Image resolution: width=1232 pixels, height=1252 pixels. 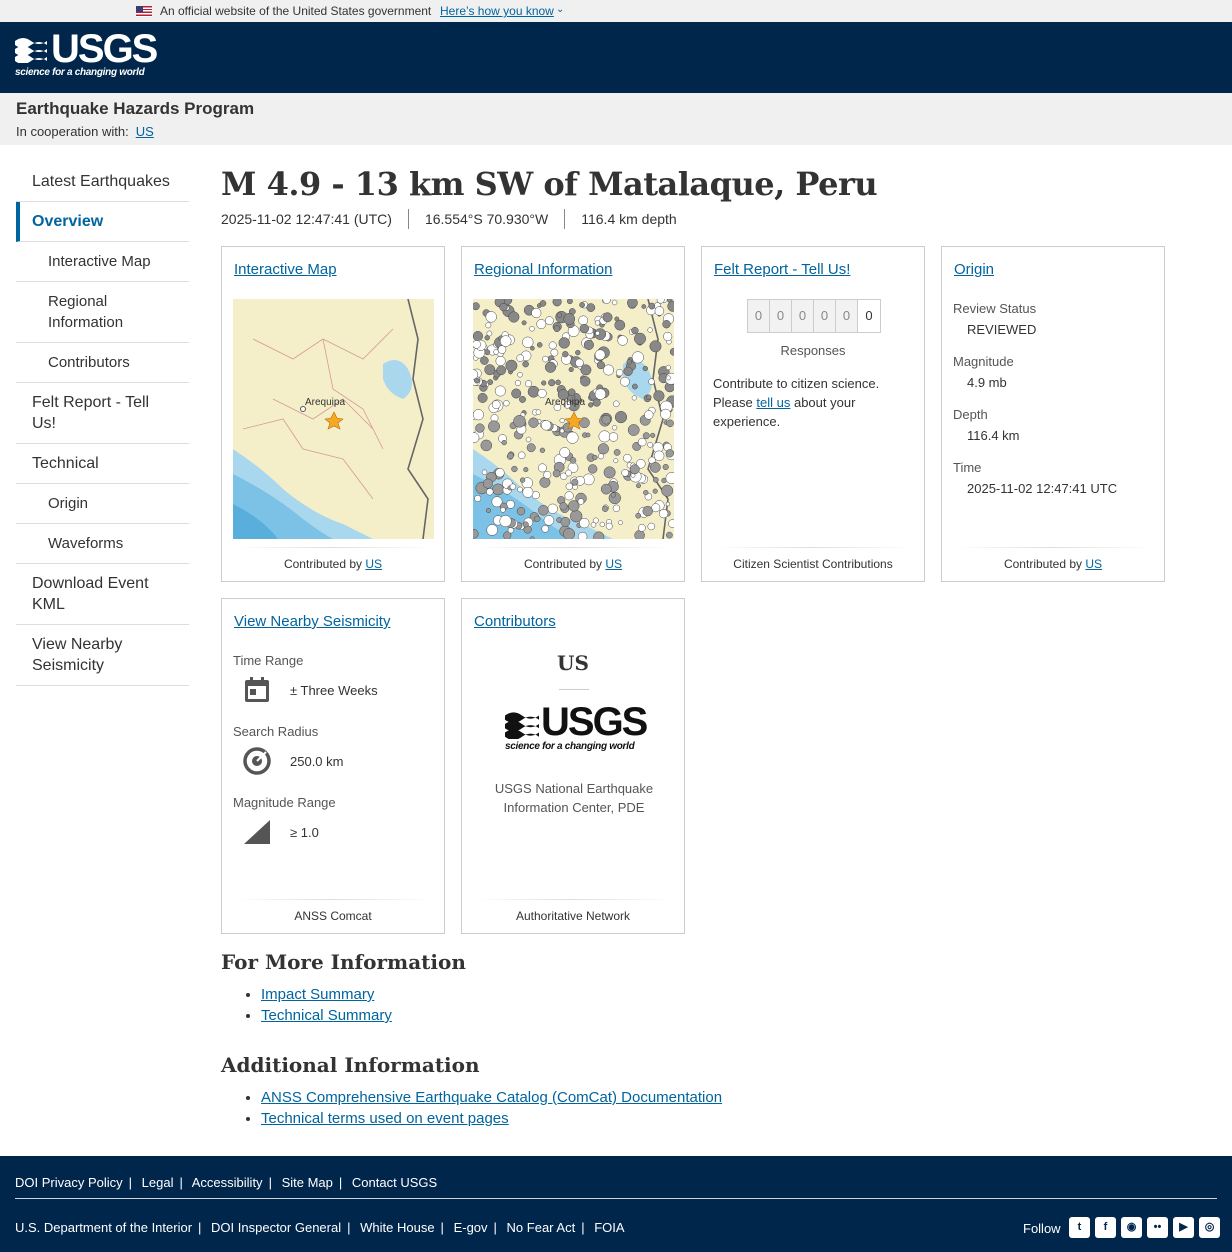 I want to click on nav-felt-report: Felt Report - Tell Us!, so click(x=102, y=413).